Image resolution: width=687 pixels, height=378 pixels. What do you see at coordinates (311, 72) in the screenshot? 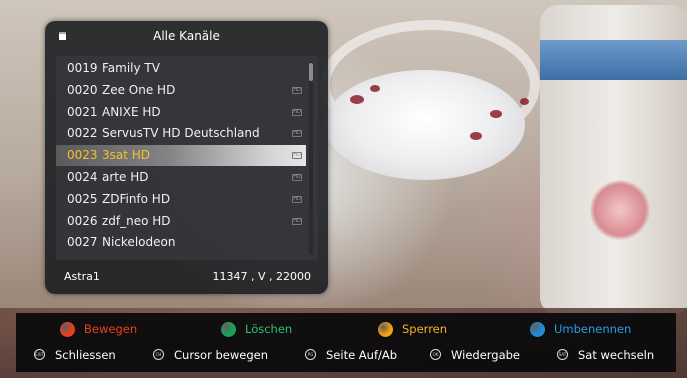
I see `scrollbar-thumb` at bounding box center [311, 72].